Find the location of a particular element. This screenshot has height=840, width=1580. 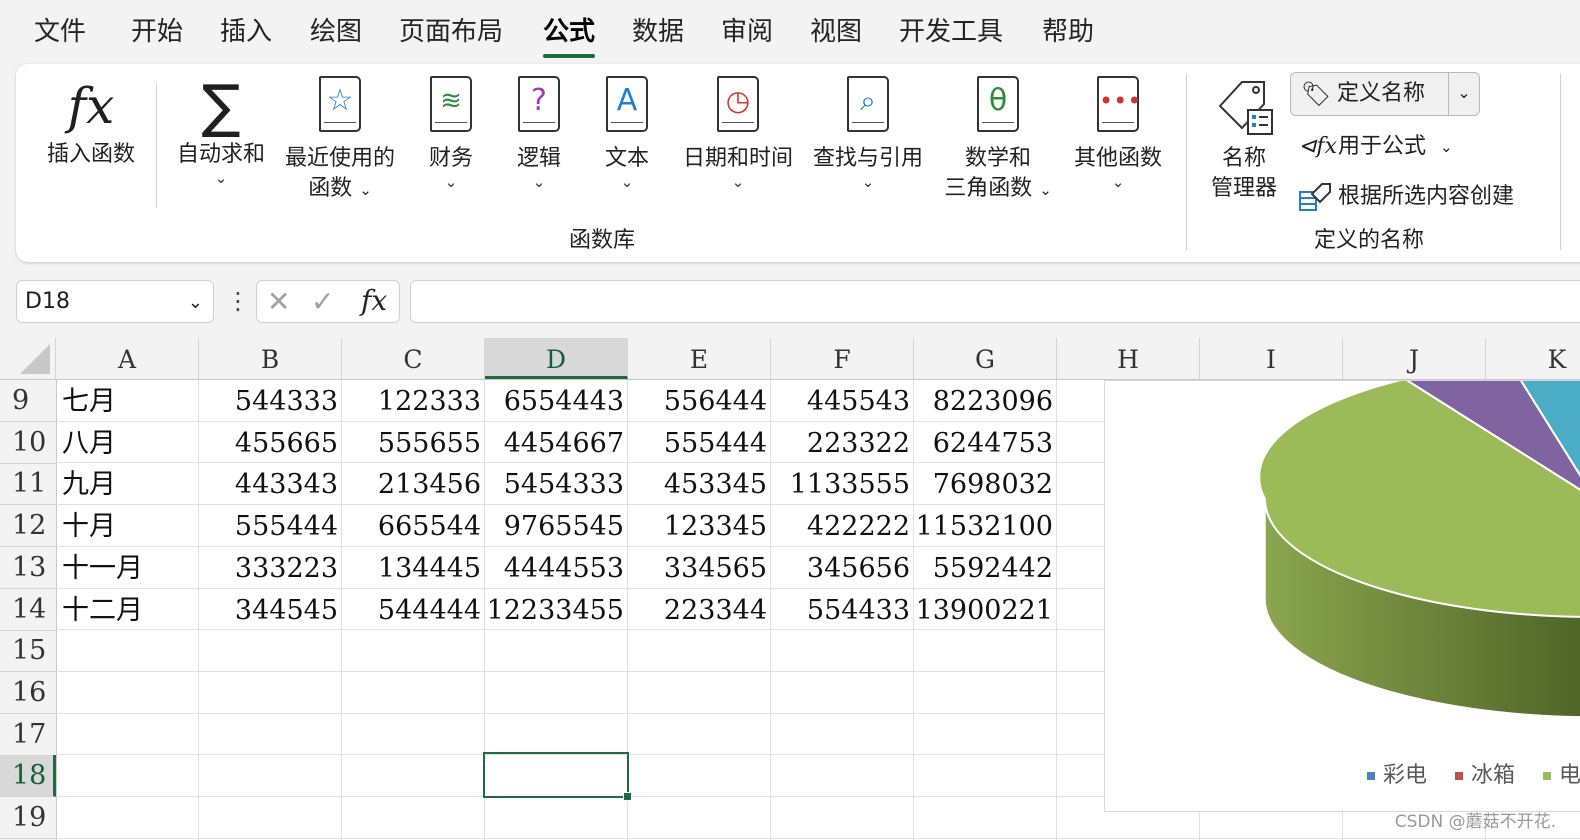

tab-review: 审阅 is located at coordinates (747, 32).